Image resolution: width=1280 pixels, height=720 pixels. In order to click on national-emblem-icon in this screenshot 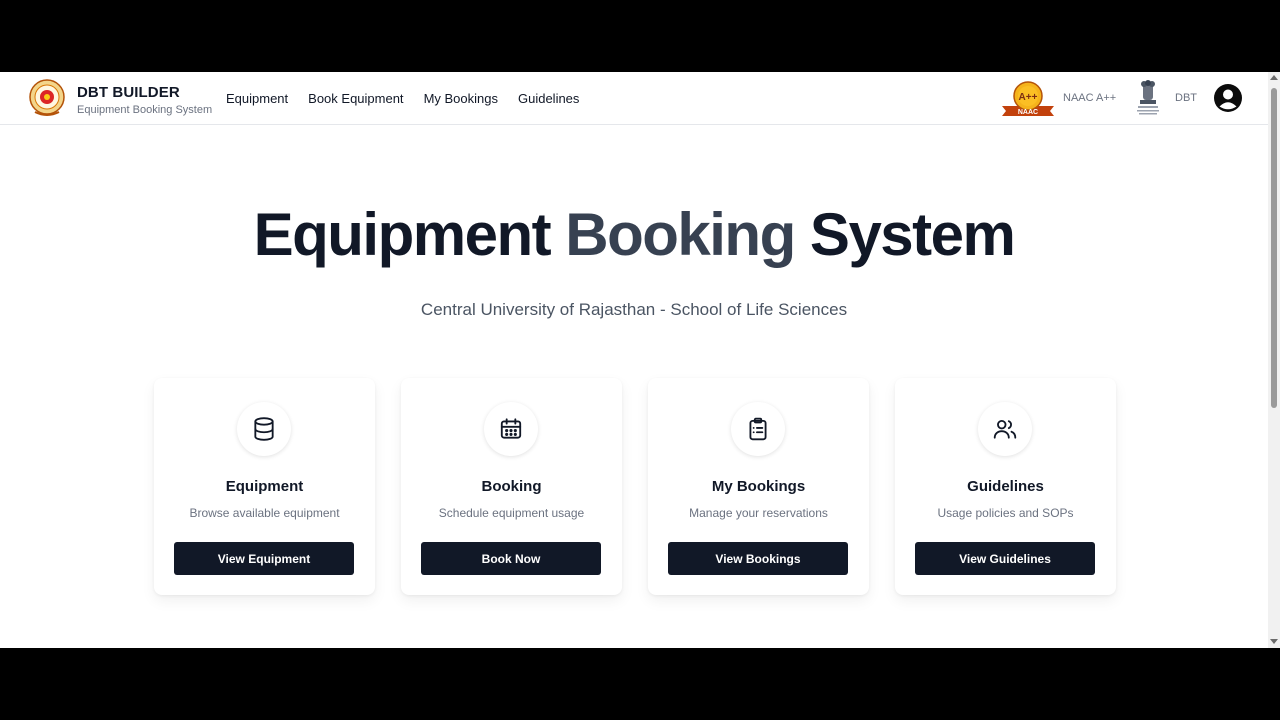, I will do `click(1148, 98)`.